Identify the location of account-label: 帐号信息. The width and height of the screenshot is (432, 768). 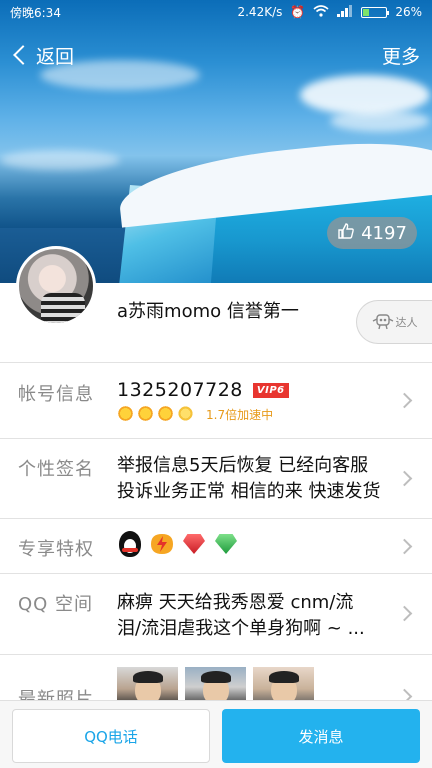
(56, 394).